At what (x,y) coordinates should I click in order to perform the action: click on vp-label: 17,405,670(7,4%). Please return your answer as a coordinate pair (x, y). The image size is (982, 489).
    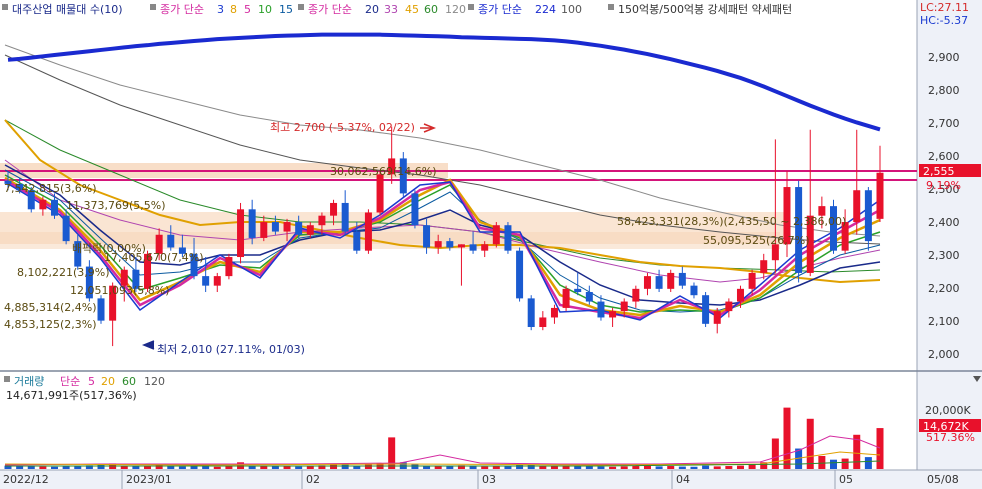
    Looking at the image, I should click on (154, 257).